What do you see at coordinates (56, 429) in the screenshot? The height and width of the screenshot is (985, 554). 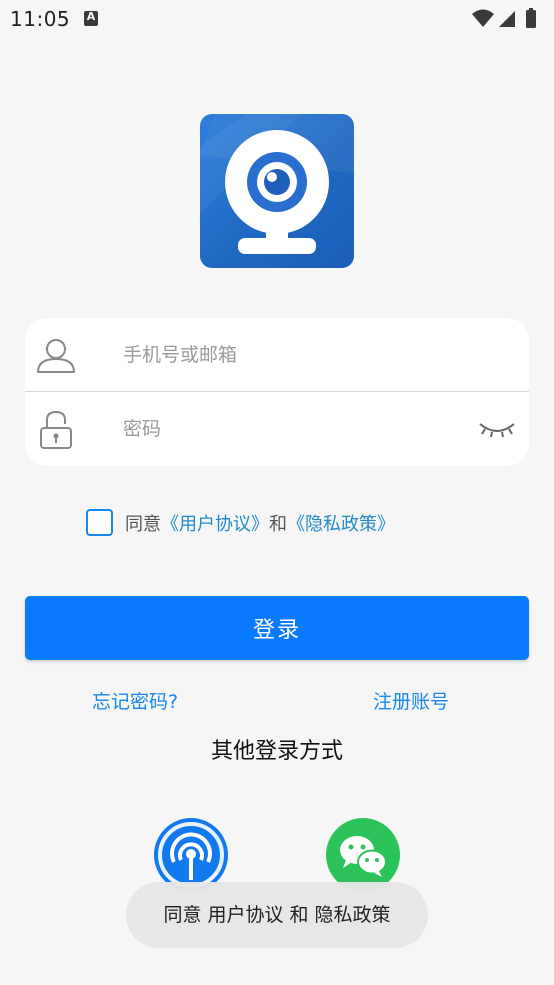 I see `lock-icon` at bounding box center [56, 429].